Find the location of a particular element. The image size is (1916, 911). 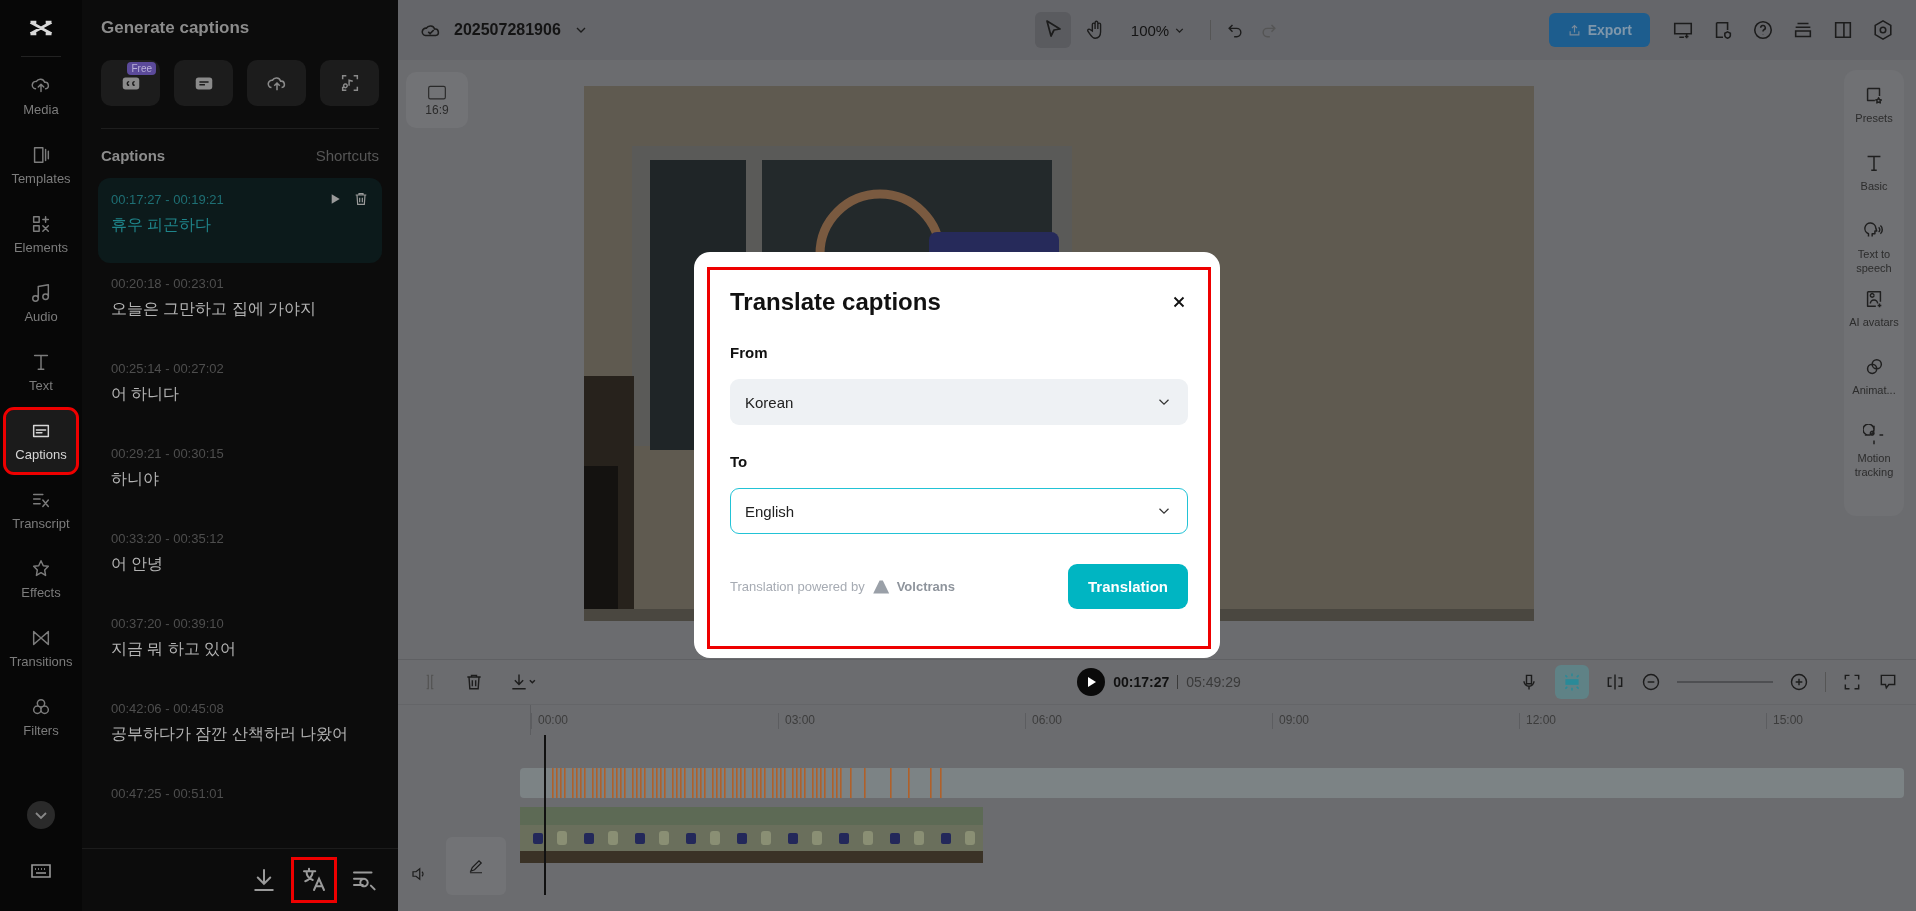

sidebar-tab: Text is located at coordinates (41, 372).